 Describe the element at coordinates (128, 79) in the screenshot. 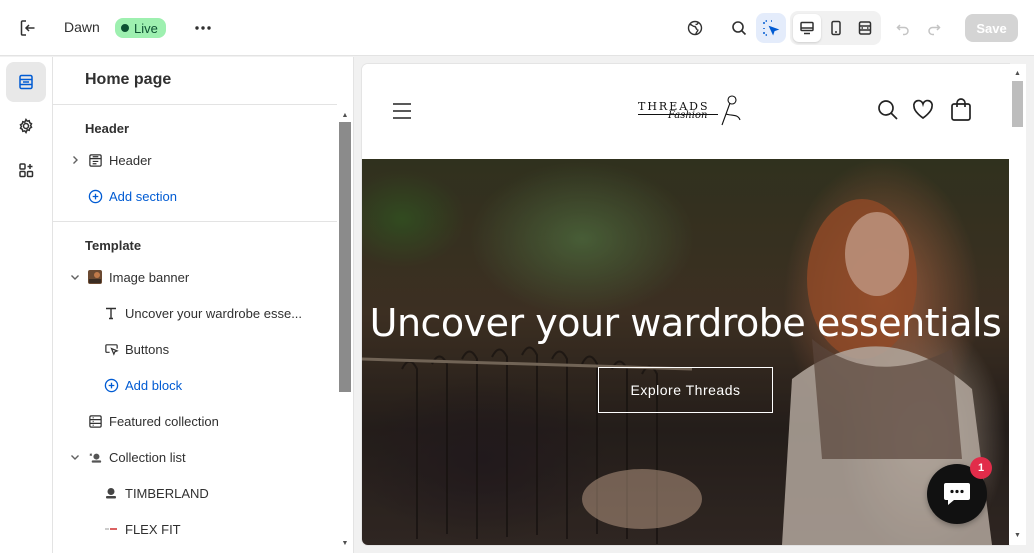

I see `page-title: Home page` at that location.